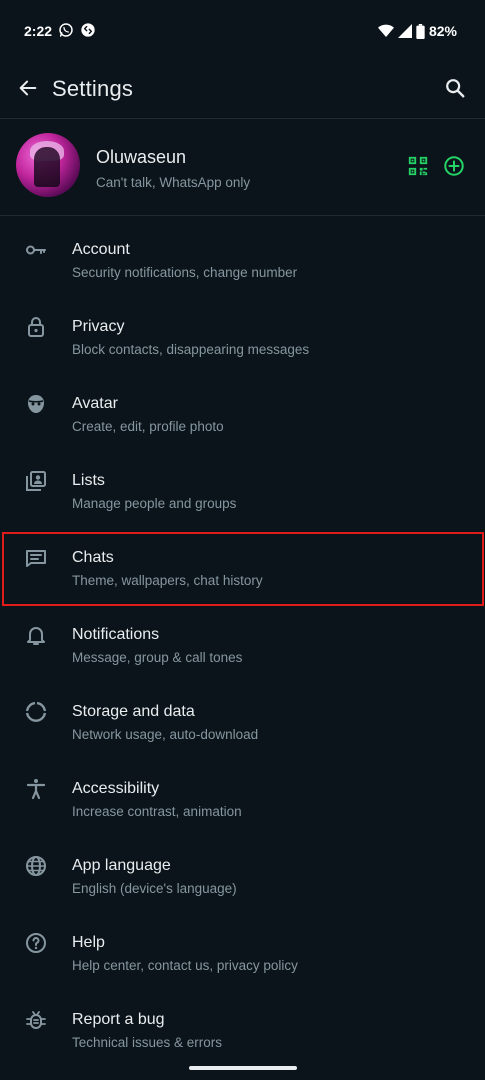  I want to click on avatar, so click(48, 165).